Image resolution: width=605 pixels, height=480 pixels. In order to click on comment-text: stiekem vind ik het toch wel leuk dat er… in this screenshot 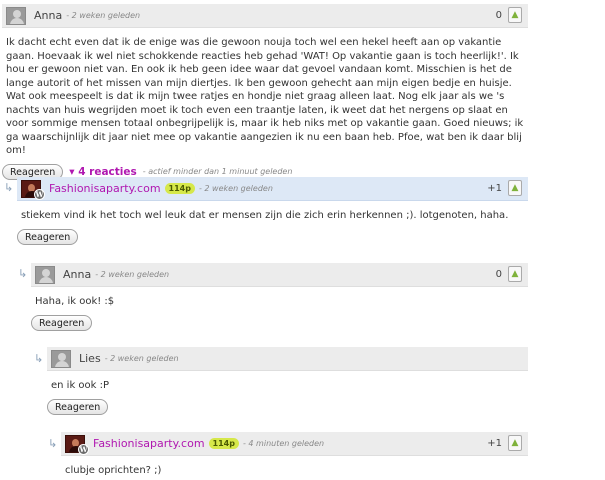, I will do `click(265, 215)`.